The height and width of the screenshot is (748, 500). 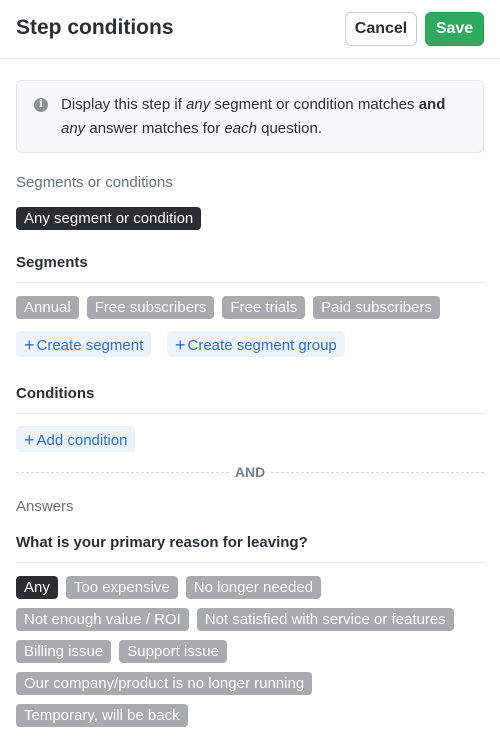 What do you see at coordinates (250, 562) in the screenshot?
I see `question-divider` at bounding box center [250, 562].